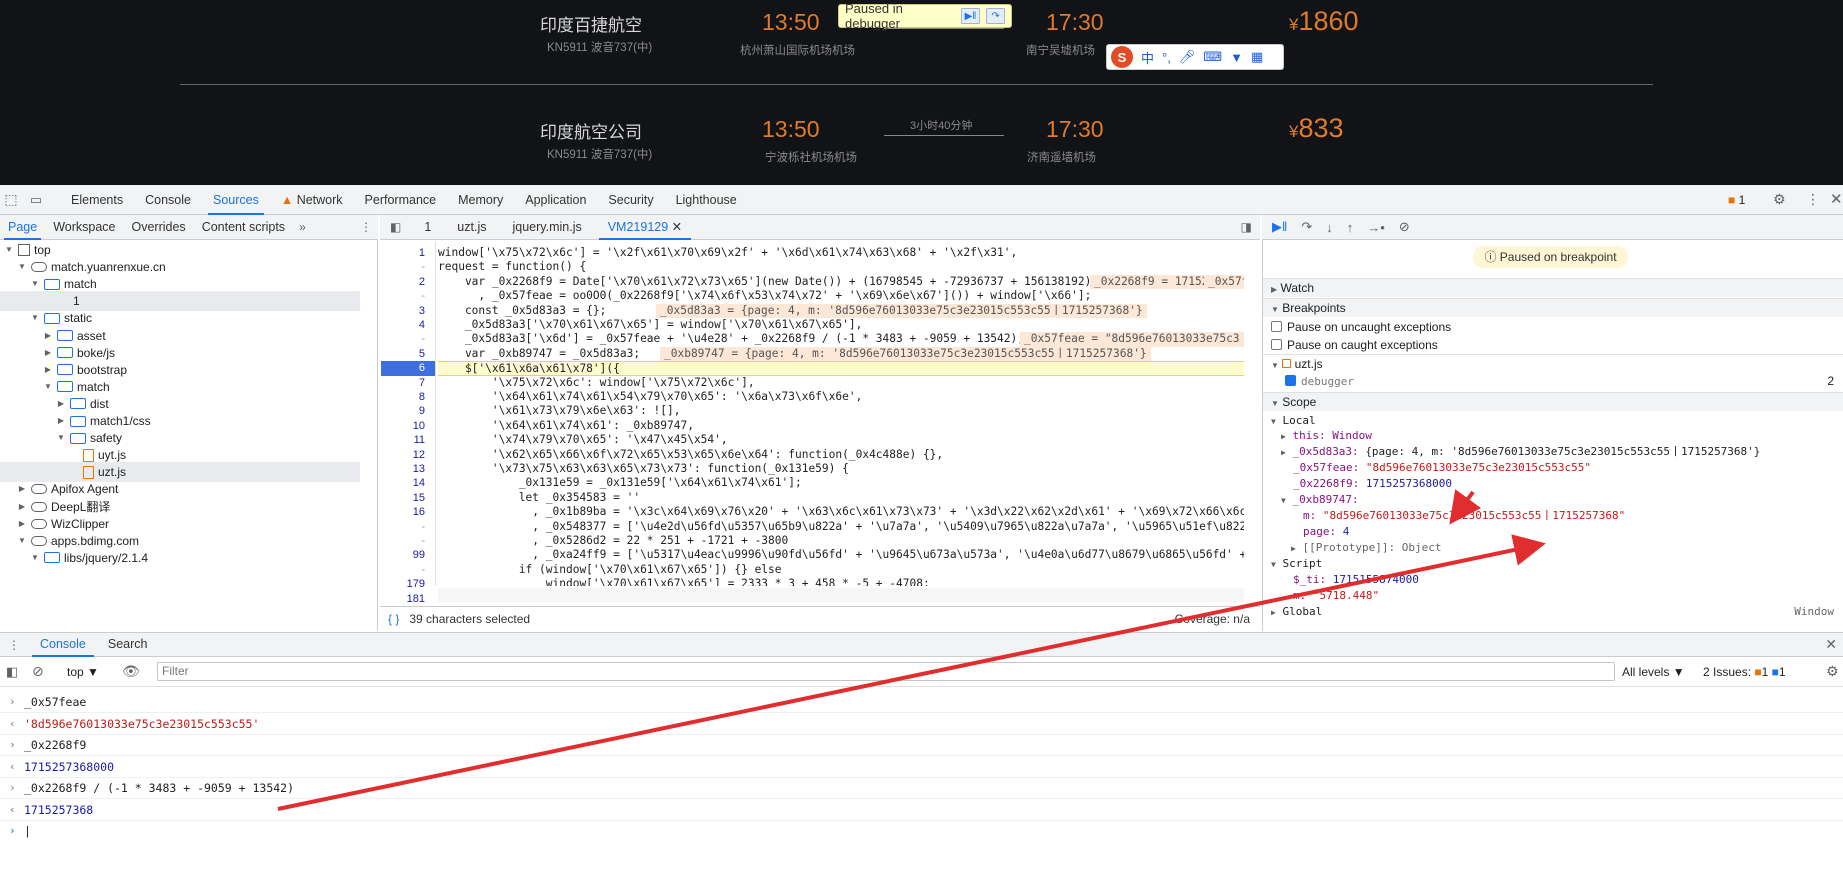 This screenshot has width=1843, height=882. I want to click on ime-toolbar: S 中 °, 🎤︎ ⌨︎ ▼ ▦, so click(1195, 57).